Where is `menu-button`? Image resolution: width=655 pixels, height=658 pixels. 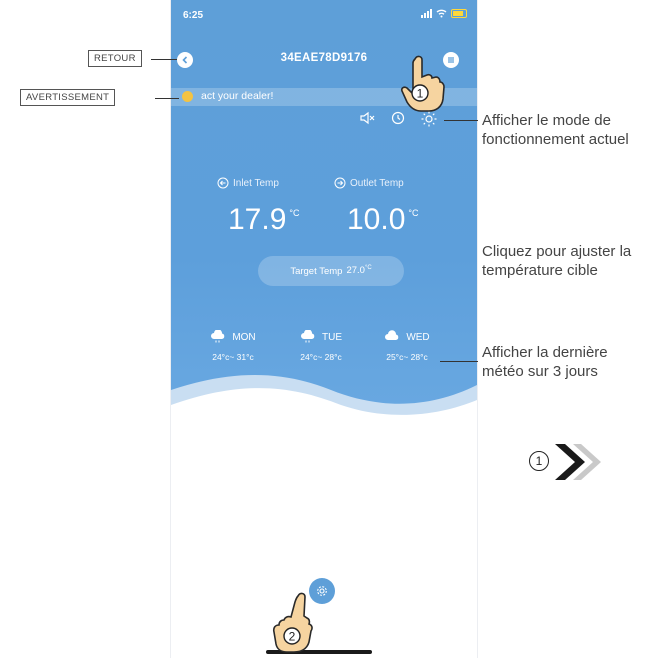 menu-button is located at coordinates (451, 60).